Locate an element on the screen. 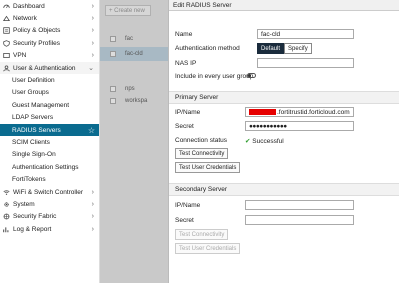 The height and width of the screenshot is (283, 399). shield-icon is located at coordinates (6, 43).